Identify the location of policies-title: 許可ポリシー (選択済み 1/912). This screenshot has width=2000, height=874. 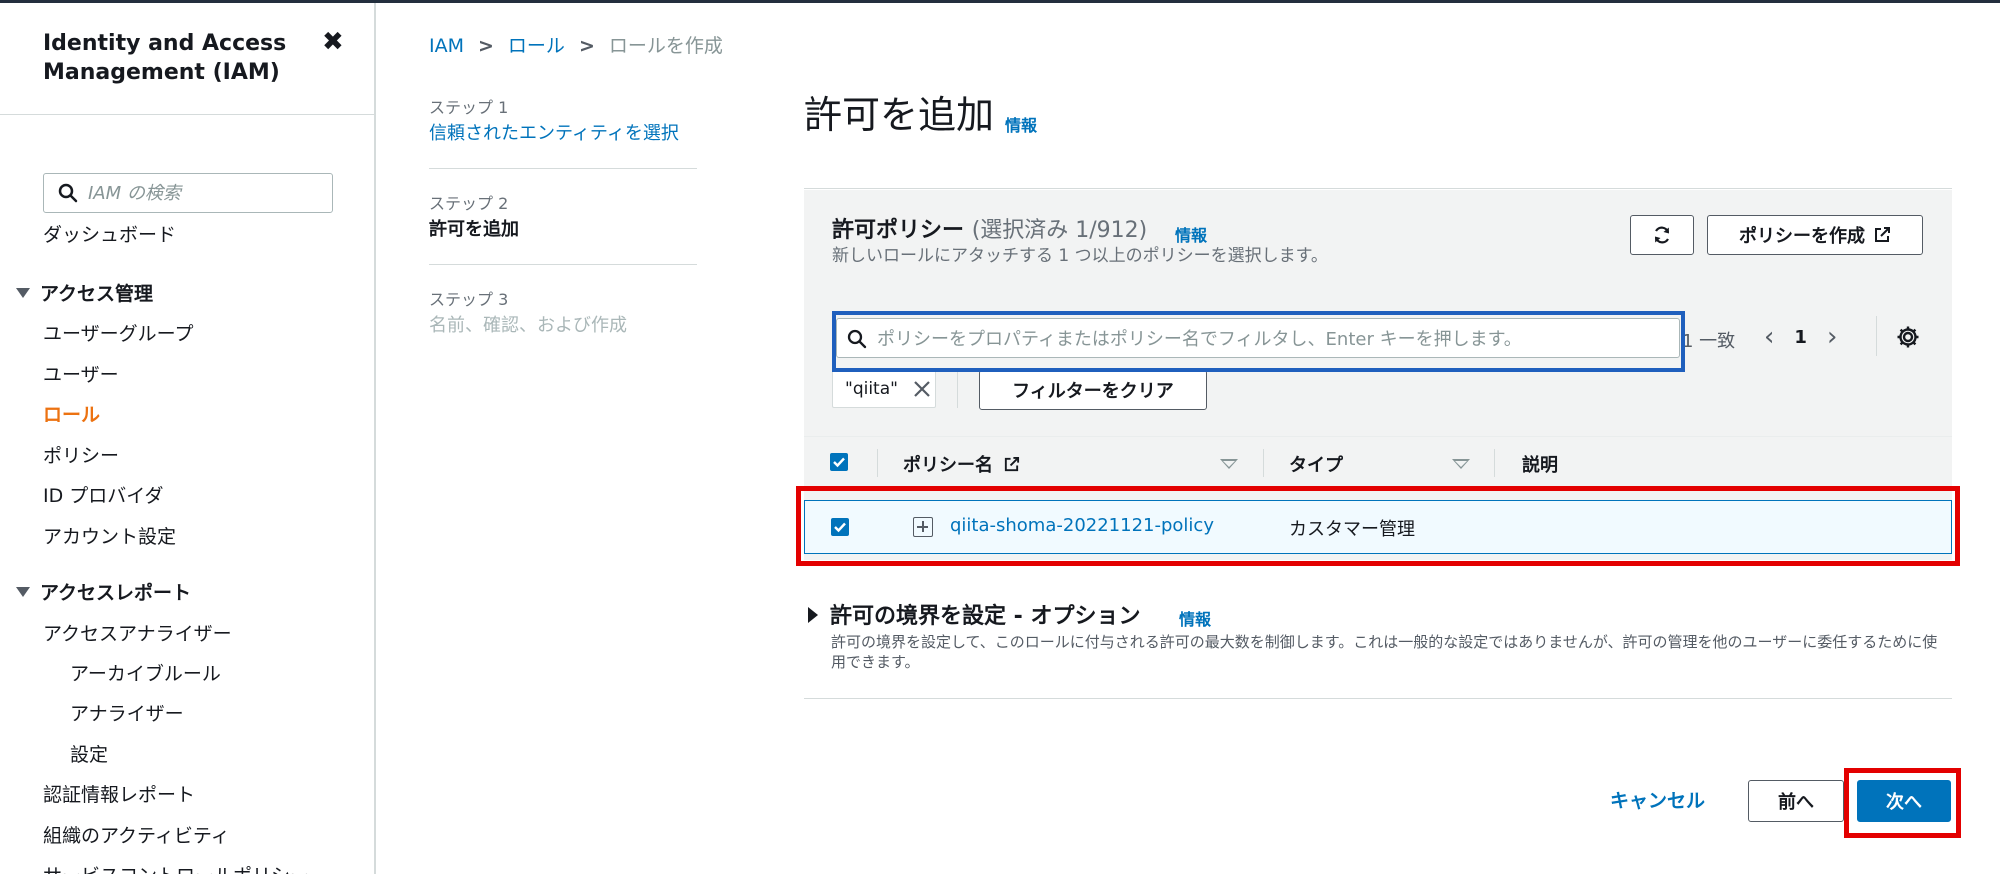
(990, 230).